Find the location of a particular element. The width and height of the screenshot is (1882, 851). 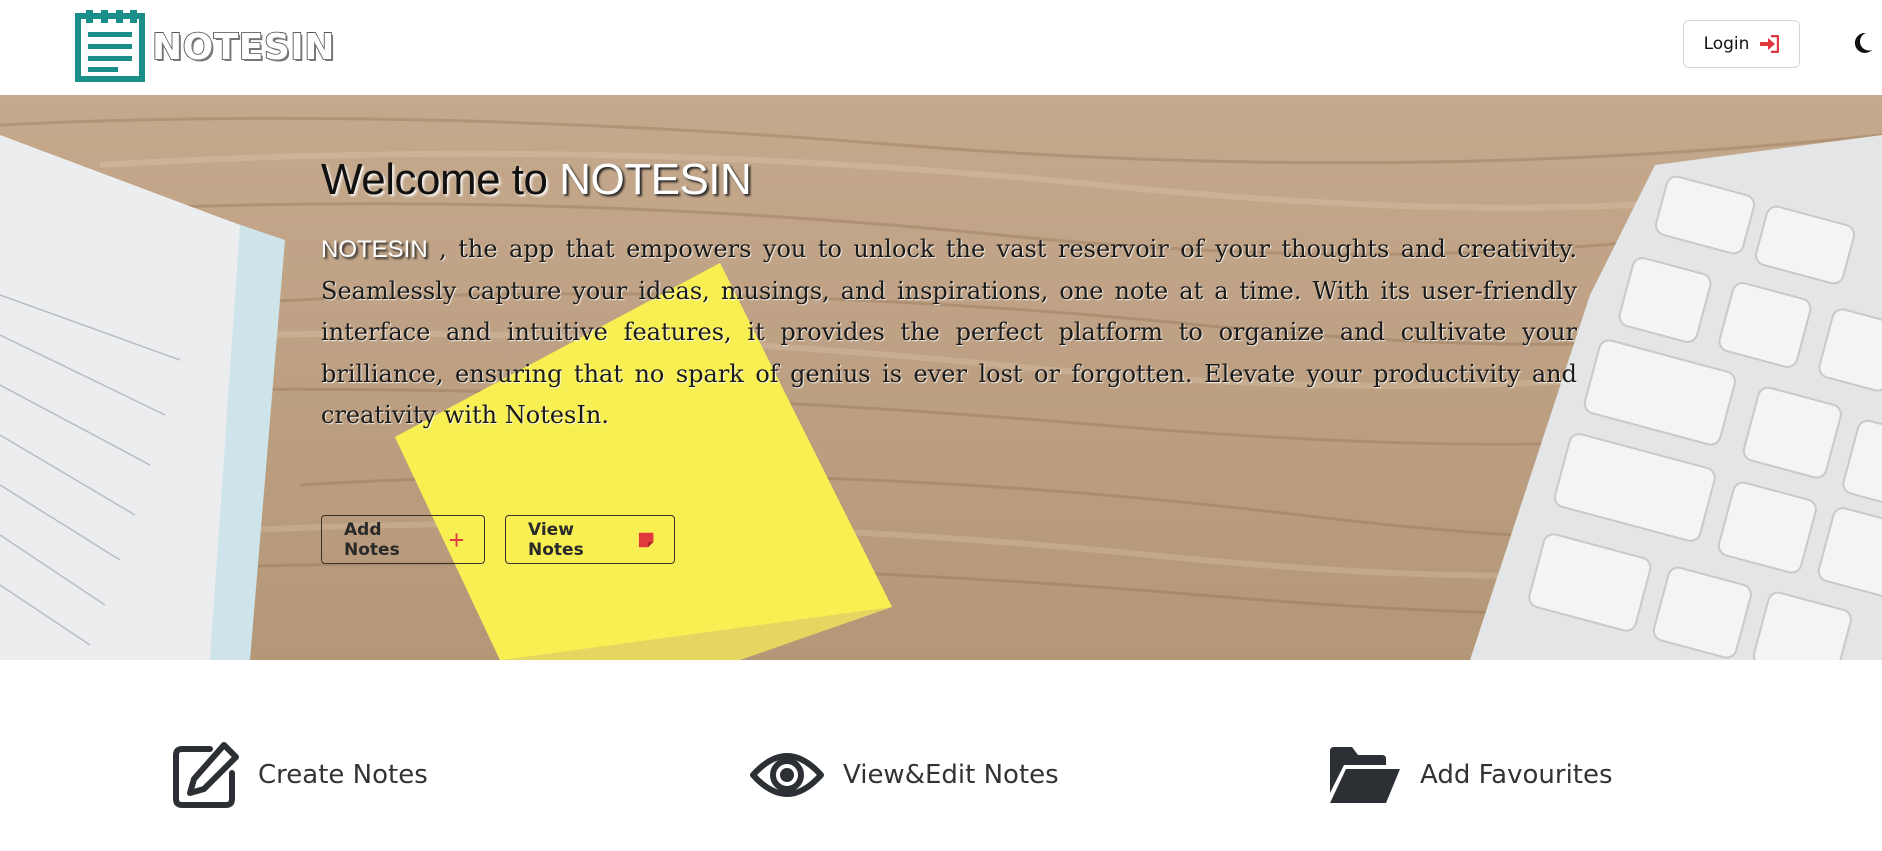

add-notes-button: Add Notes is located at coordinates (403, 539).